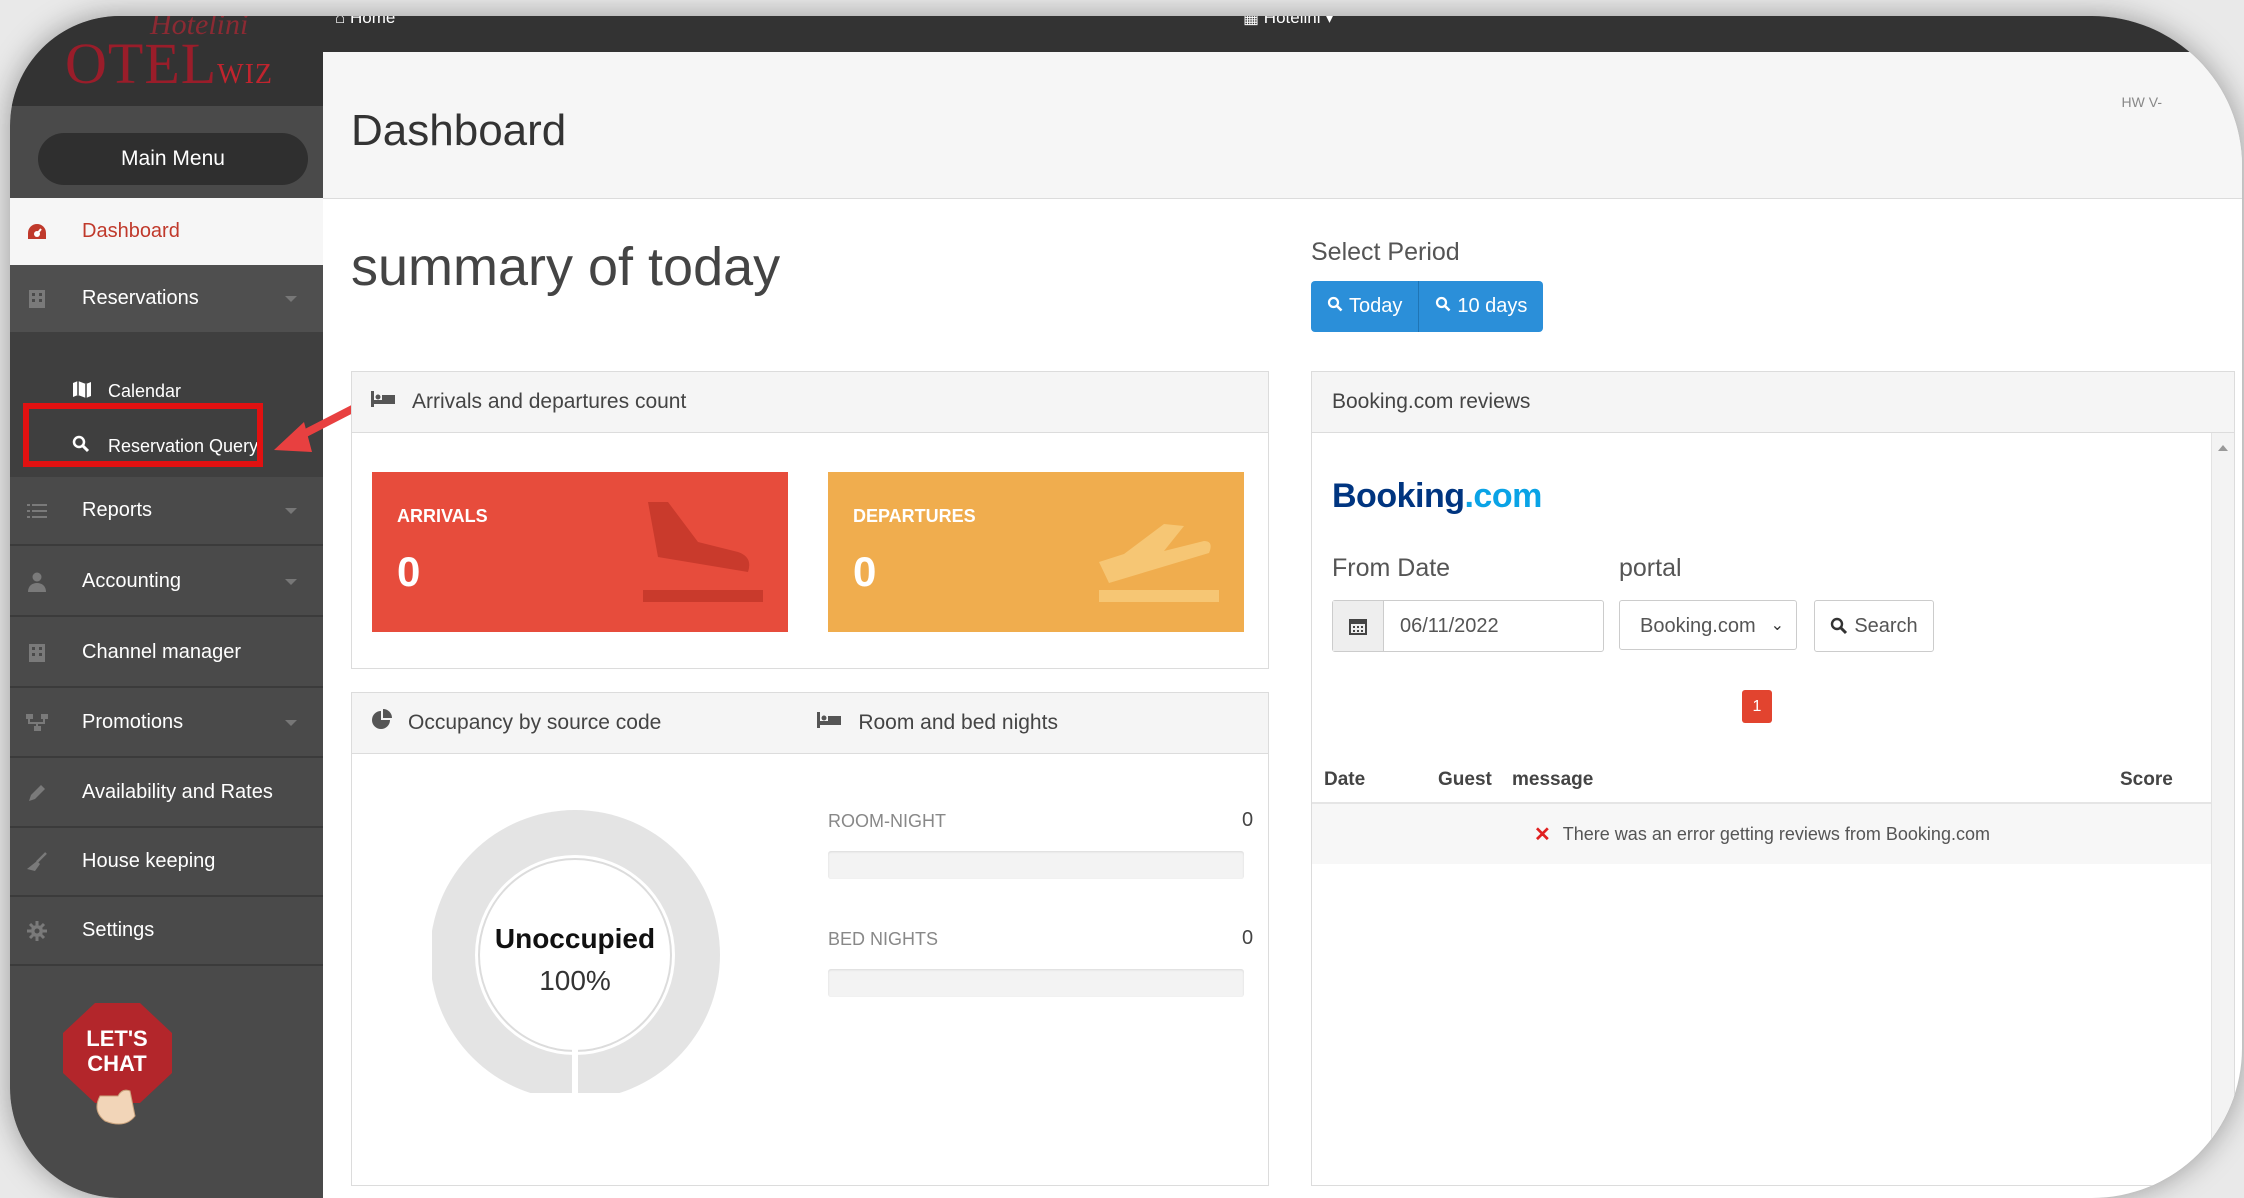  Describe the element at coordinates (1431, 401) in the screenshot. I see `panel-title: Booking.com reviews` at that location.